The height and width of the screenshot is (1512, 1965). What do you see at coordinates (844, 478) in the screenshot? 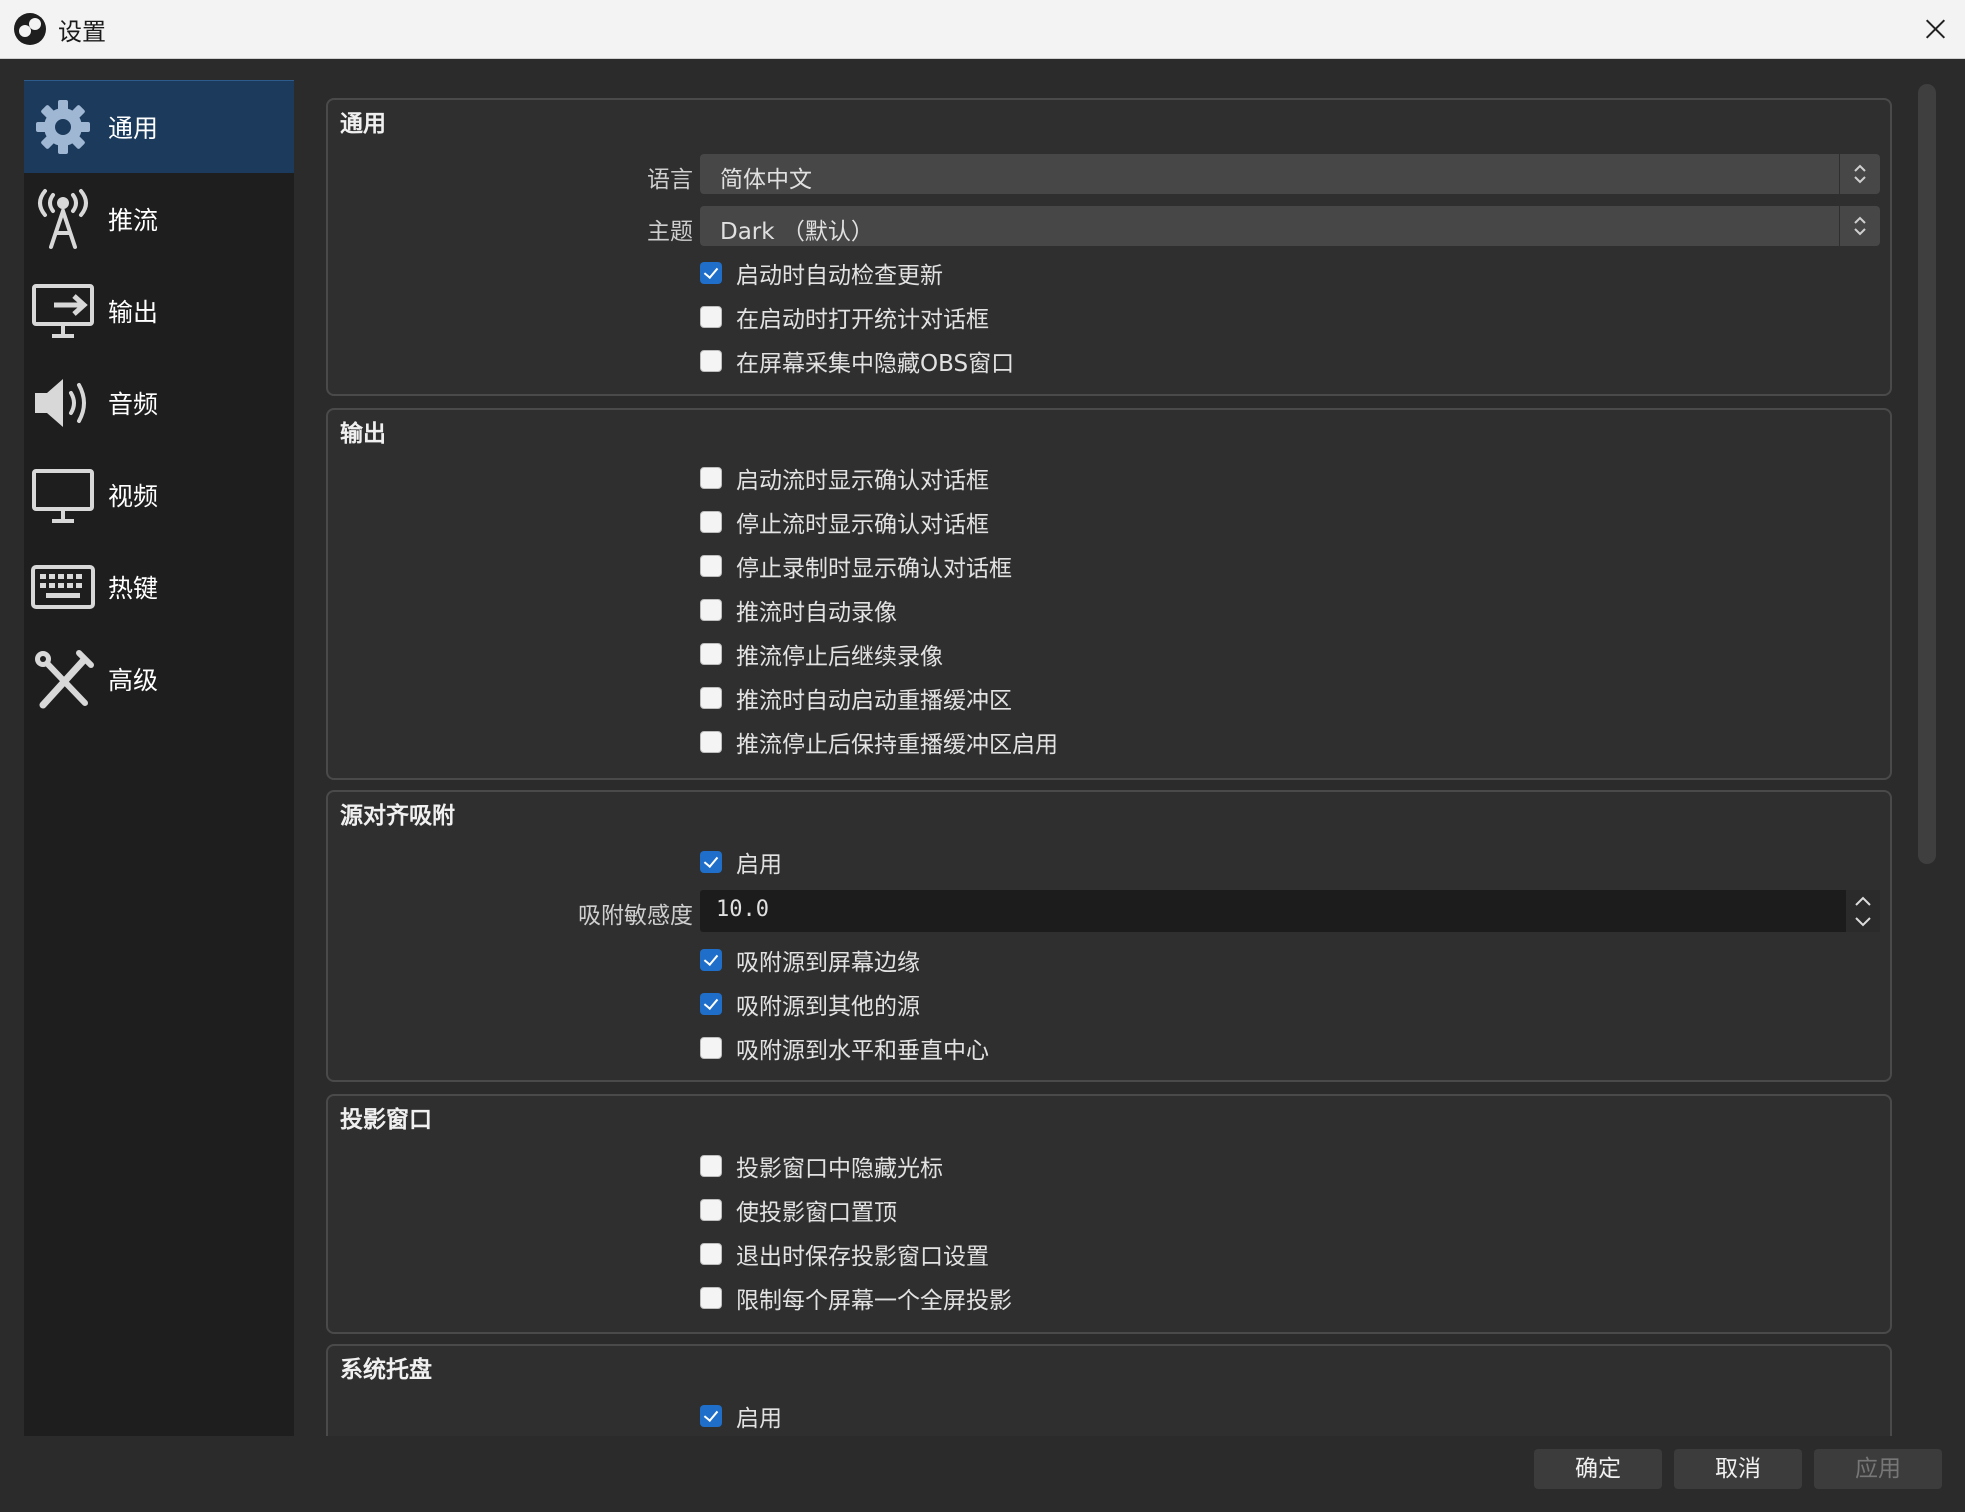
I see `checkbox-confirm-start-stream: 启动流时显示确认对话框` at bounding box center [844, 478].